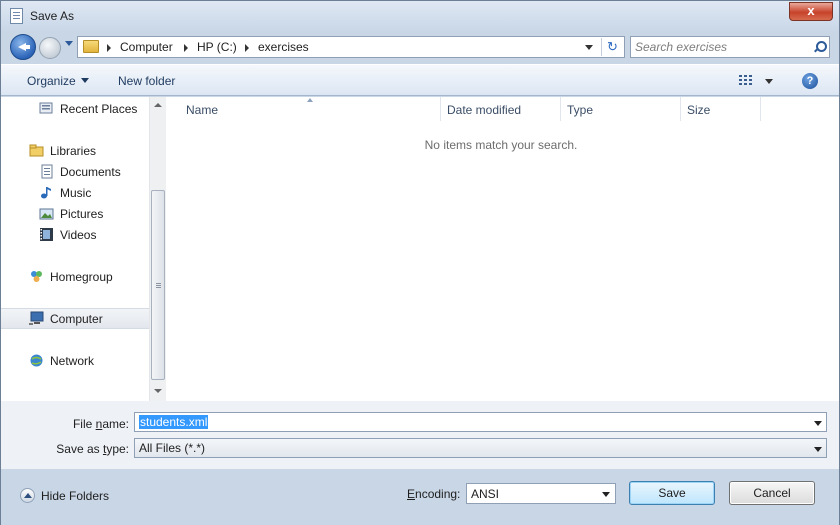 The image size is (840, 525). I want to click on pictures-icon, so click(46, 213).